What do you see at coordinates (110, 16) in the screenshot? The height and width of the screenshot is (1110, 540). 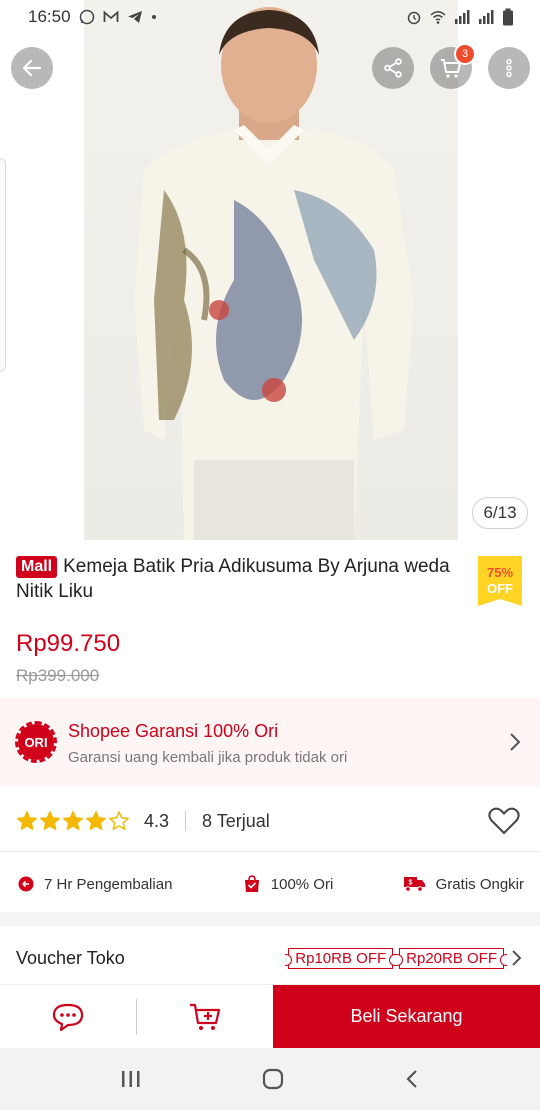 I see `gmail-icon` at bounding box center [110, 16].